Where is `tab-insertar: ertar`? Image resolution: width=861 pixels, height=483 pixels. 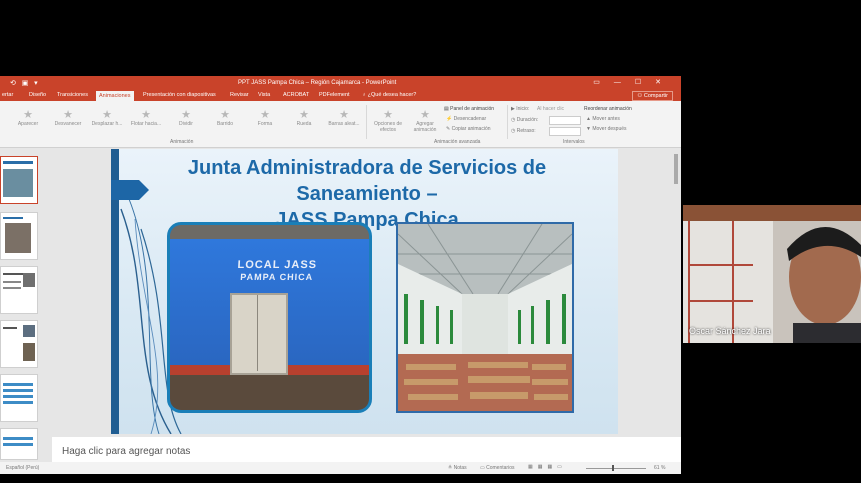
tab-insertar: ertar is located at coordinates (7, 95).